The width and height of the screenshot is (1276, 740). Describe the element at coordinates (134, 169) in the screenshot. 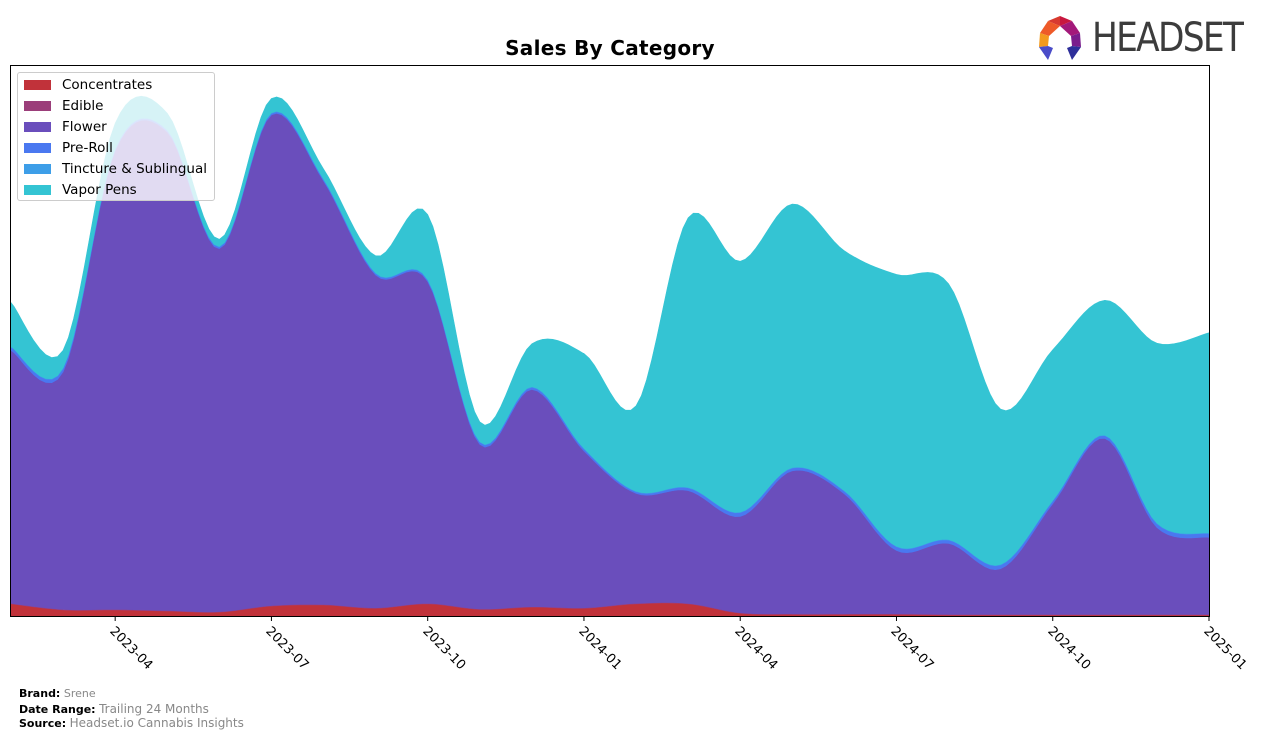

I see `legend-label: Tincture & Sublingual` at that location.